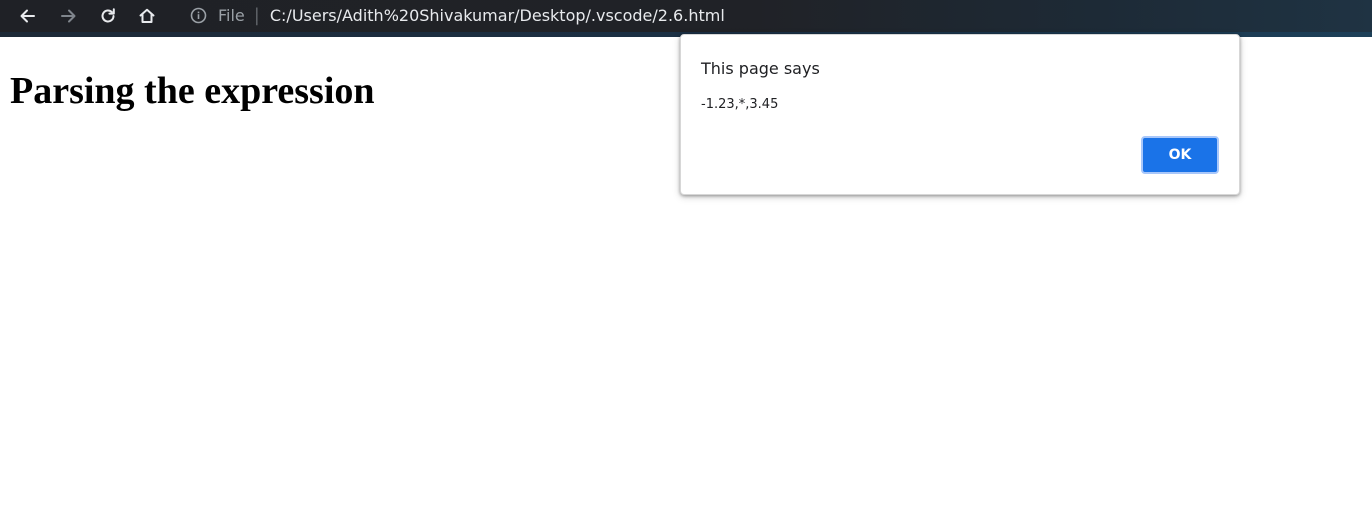 This screenshot has height=506, width=1372. Describe the element at coordinates (192, 91) in the screenshot. I see `page-heading: Parsing the expression` at that location.